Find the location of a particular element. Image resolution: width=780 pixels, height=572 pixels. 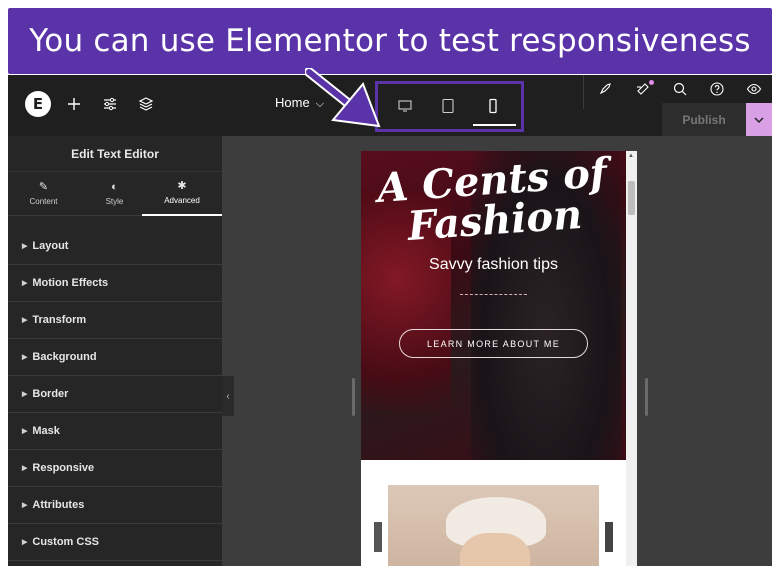

dashed-divider is located at coordinates (493, 294).